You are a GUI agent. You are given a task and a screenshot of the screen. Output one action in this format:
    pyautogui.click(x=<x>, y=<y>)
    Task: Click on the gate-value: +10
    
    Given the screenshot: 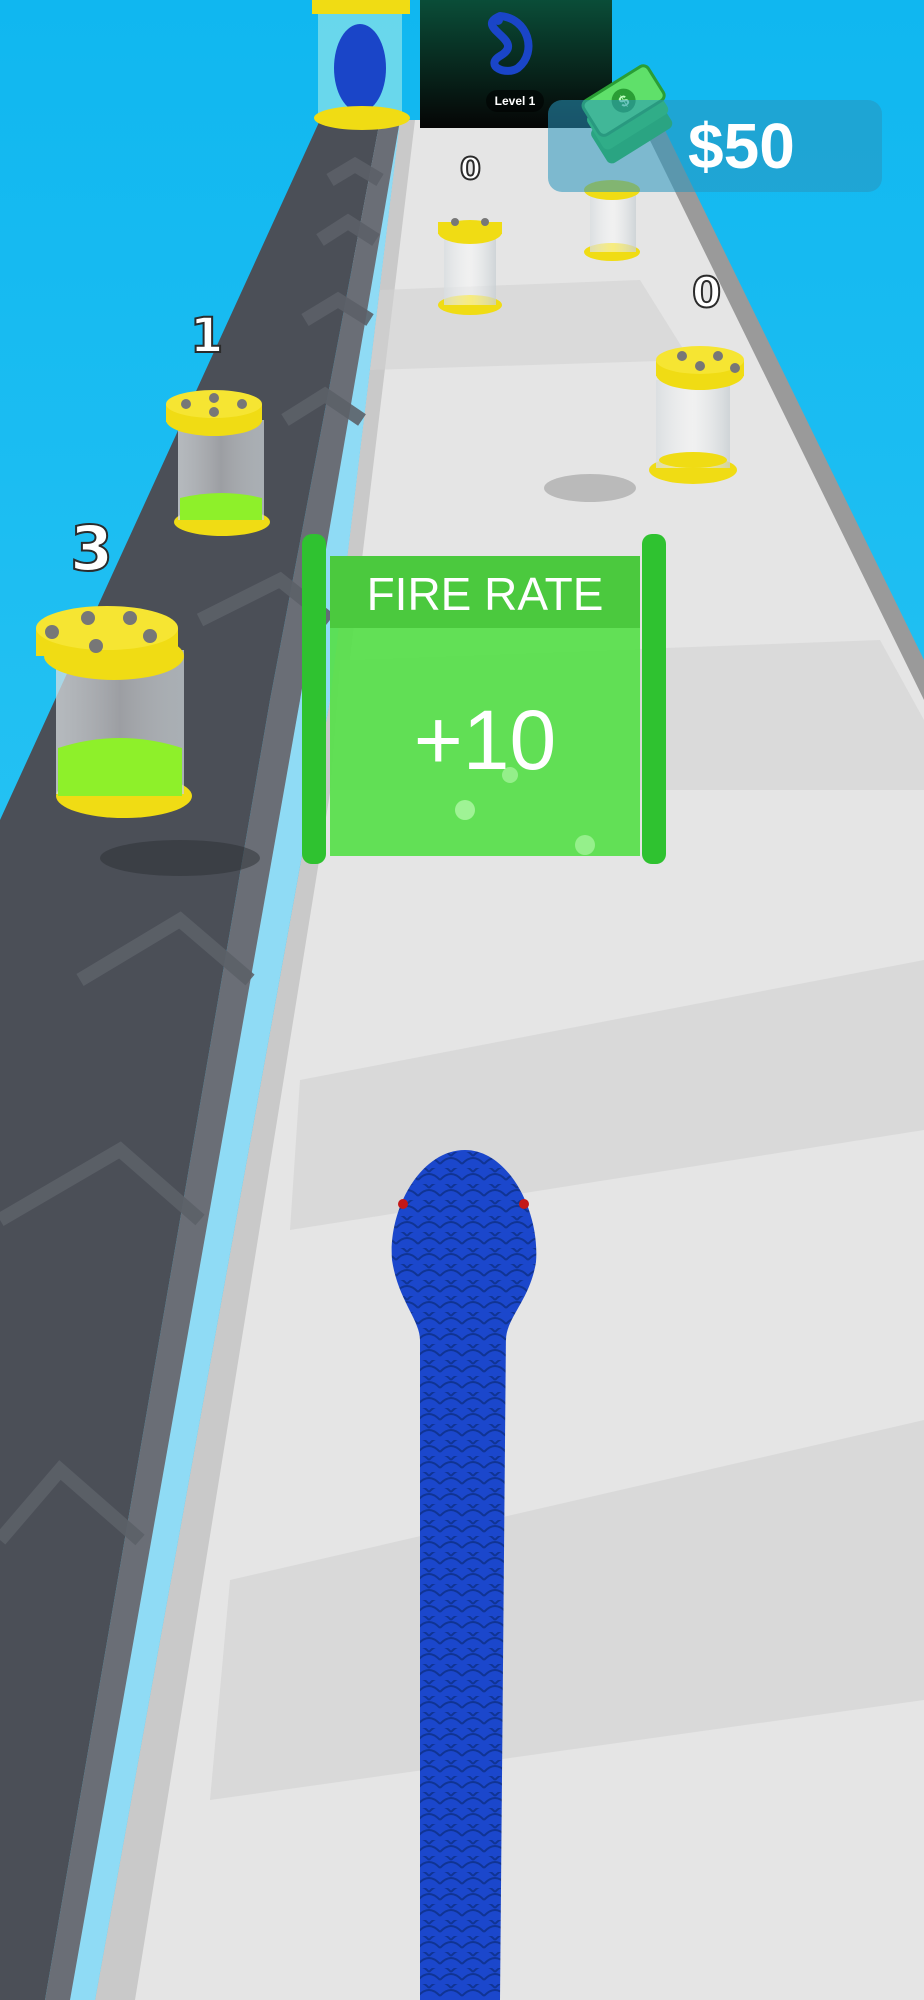 What is the action you would take?
    pyautogui.click(x=485, y=740)
    